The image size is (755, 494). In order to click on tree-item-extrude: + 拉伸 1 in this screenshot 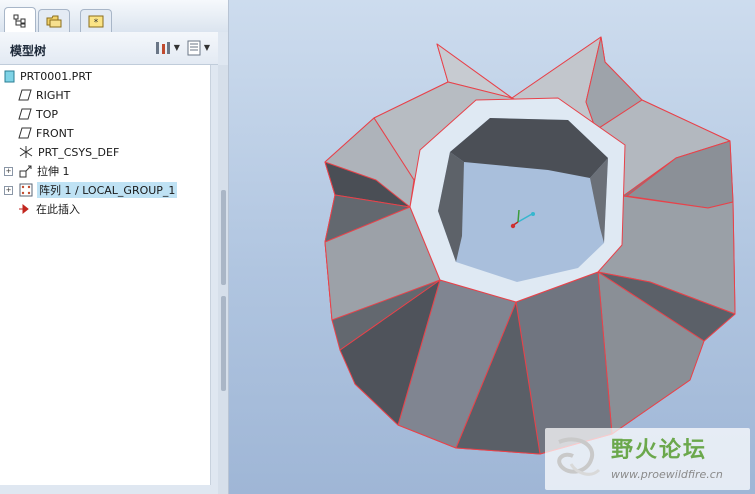, I will do `click(37, 171)`.